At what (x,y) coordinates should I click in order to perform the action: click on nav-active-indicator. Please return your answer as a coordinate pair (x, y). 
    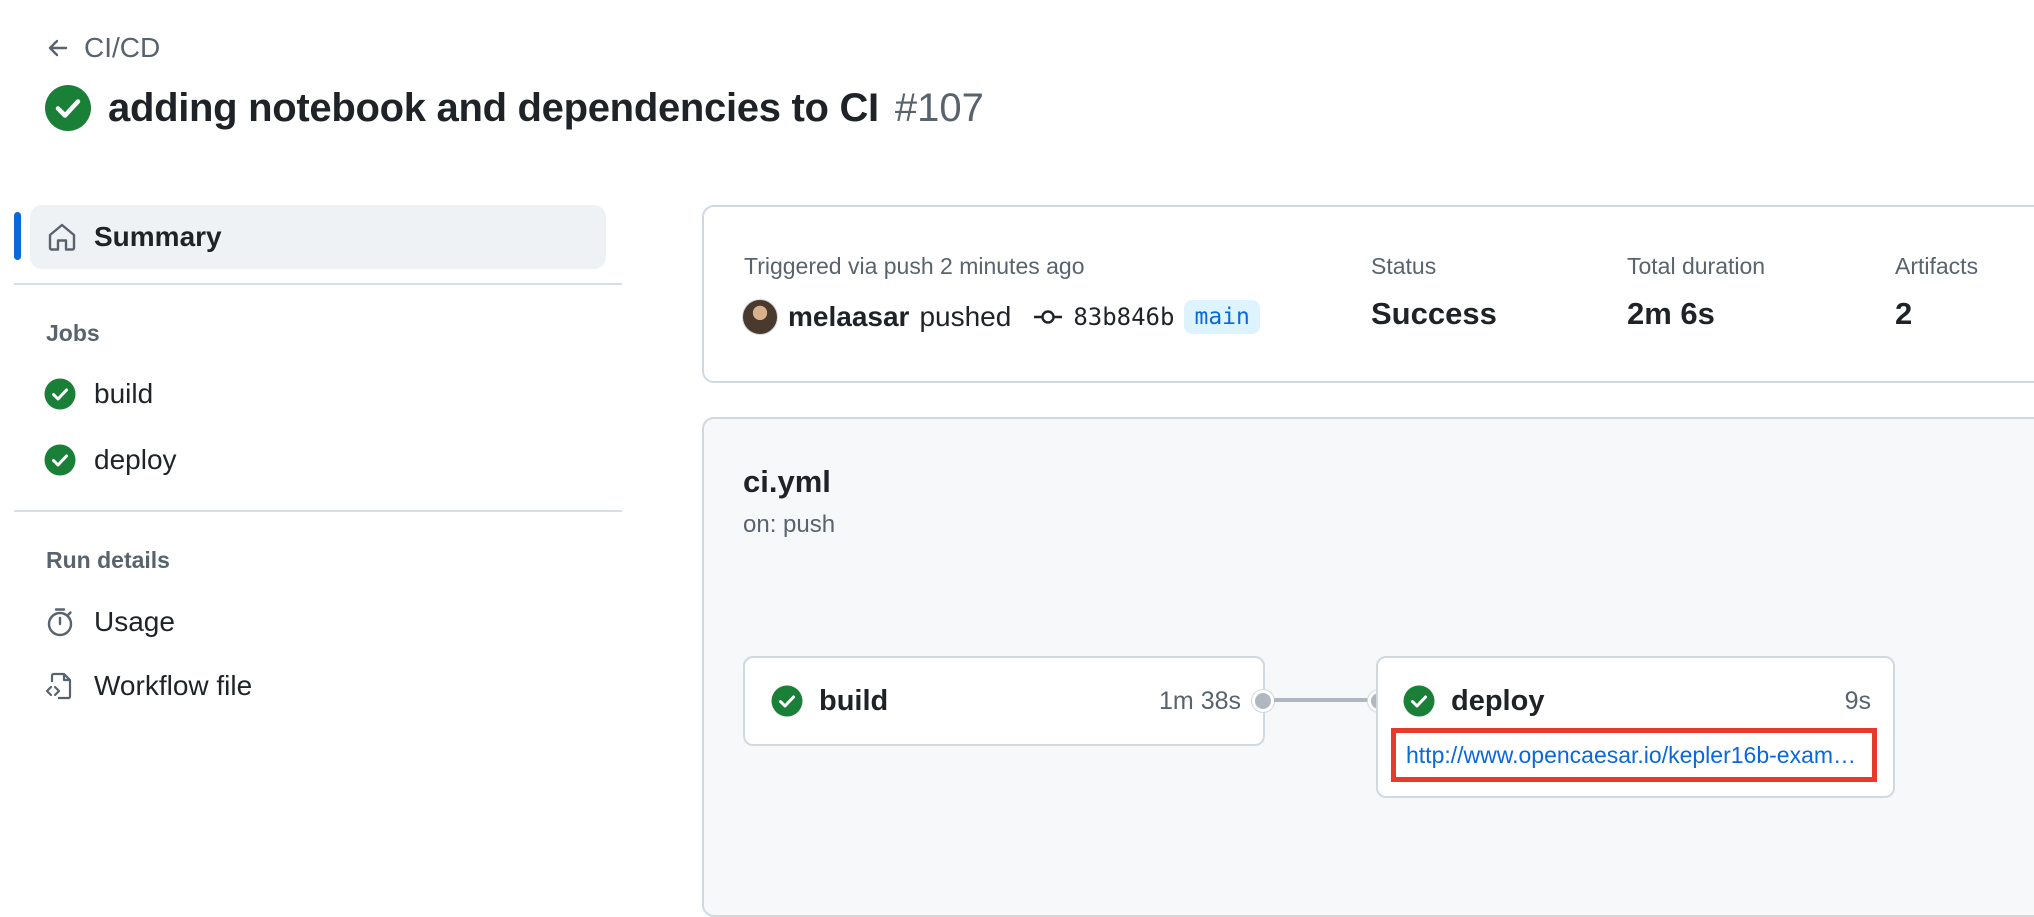
    Looking at the image, I should click on (17, 236).